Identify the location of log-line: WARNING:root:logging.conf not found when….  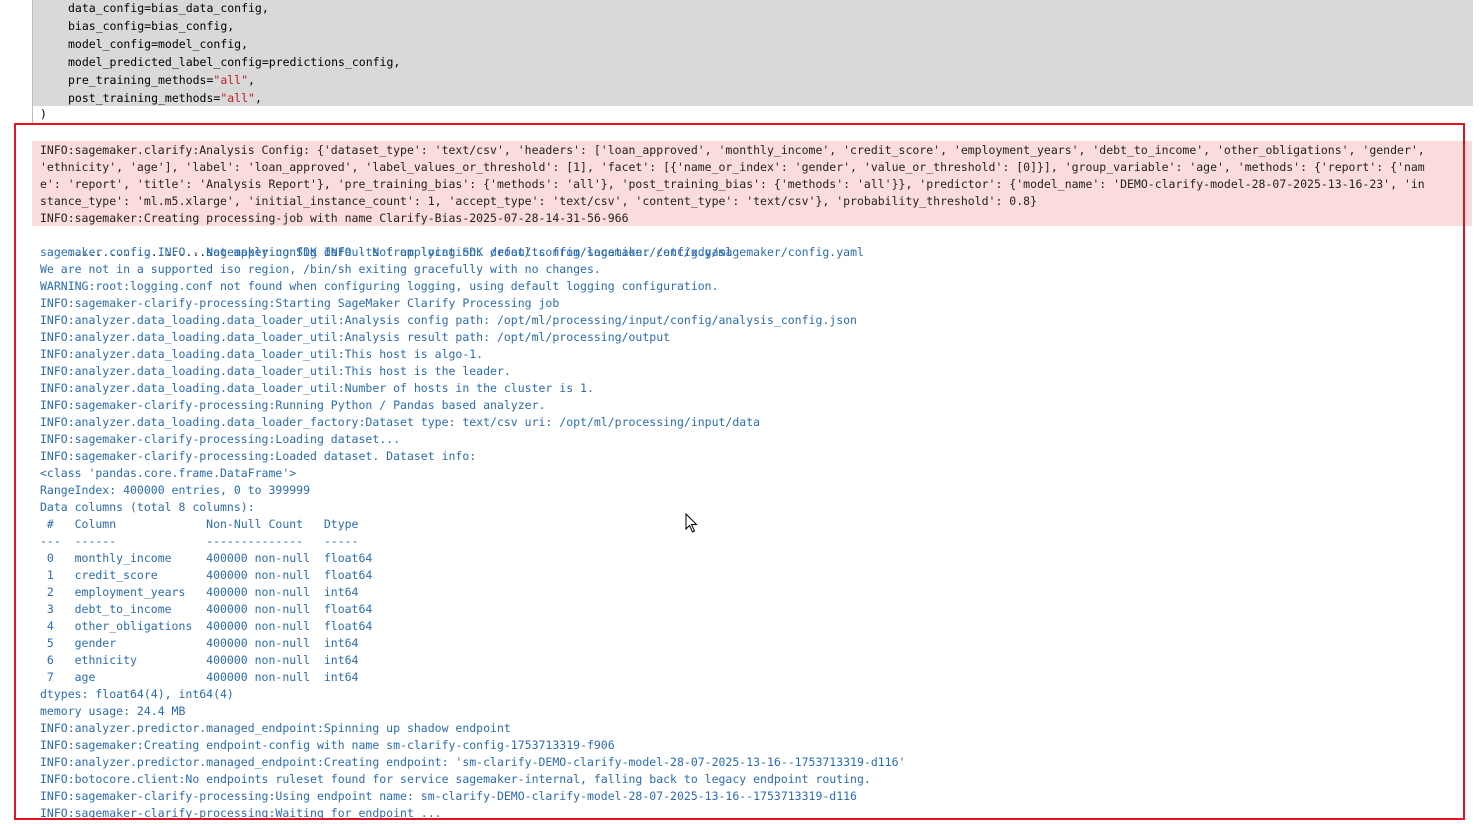
(379, 286).